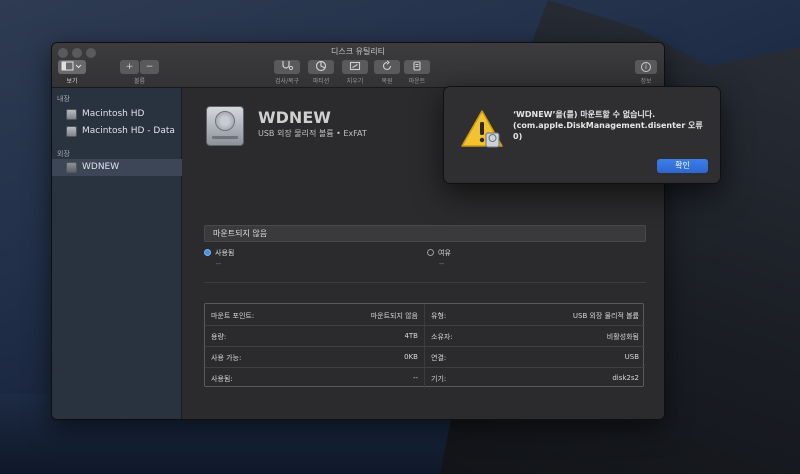 The width and height of the screenshot is (800, 474). Describe the element at coordinates (425, 282) in the screenshot. I see `separator` at that location.